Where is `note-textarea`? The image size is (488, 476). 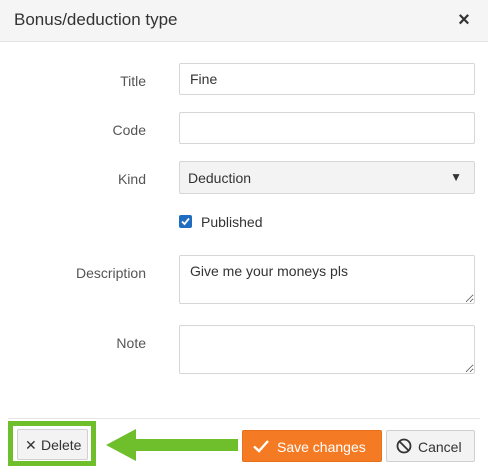
note-textarea is located at coordinates (327, 349).